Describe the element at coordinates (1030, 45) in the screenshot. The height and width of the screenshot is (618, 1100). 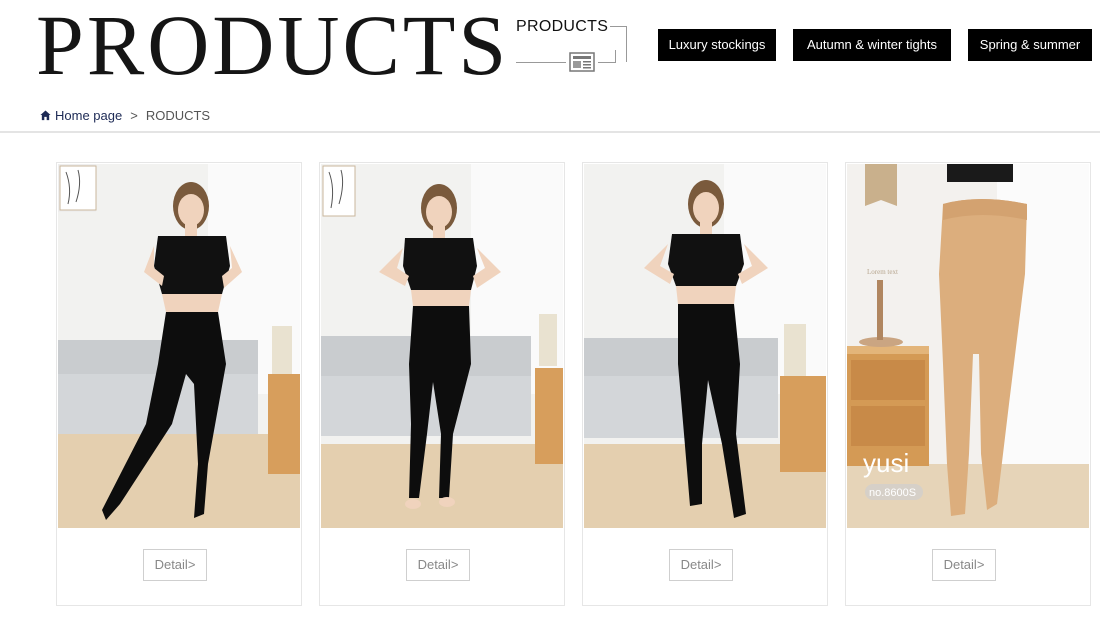
I see `nav-spring-summer: Spring & summer` at that location.